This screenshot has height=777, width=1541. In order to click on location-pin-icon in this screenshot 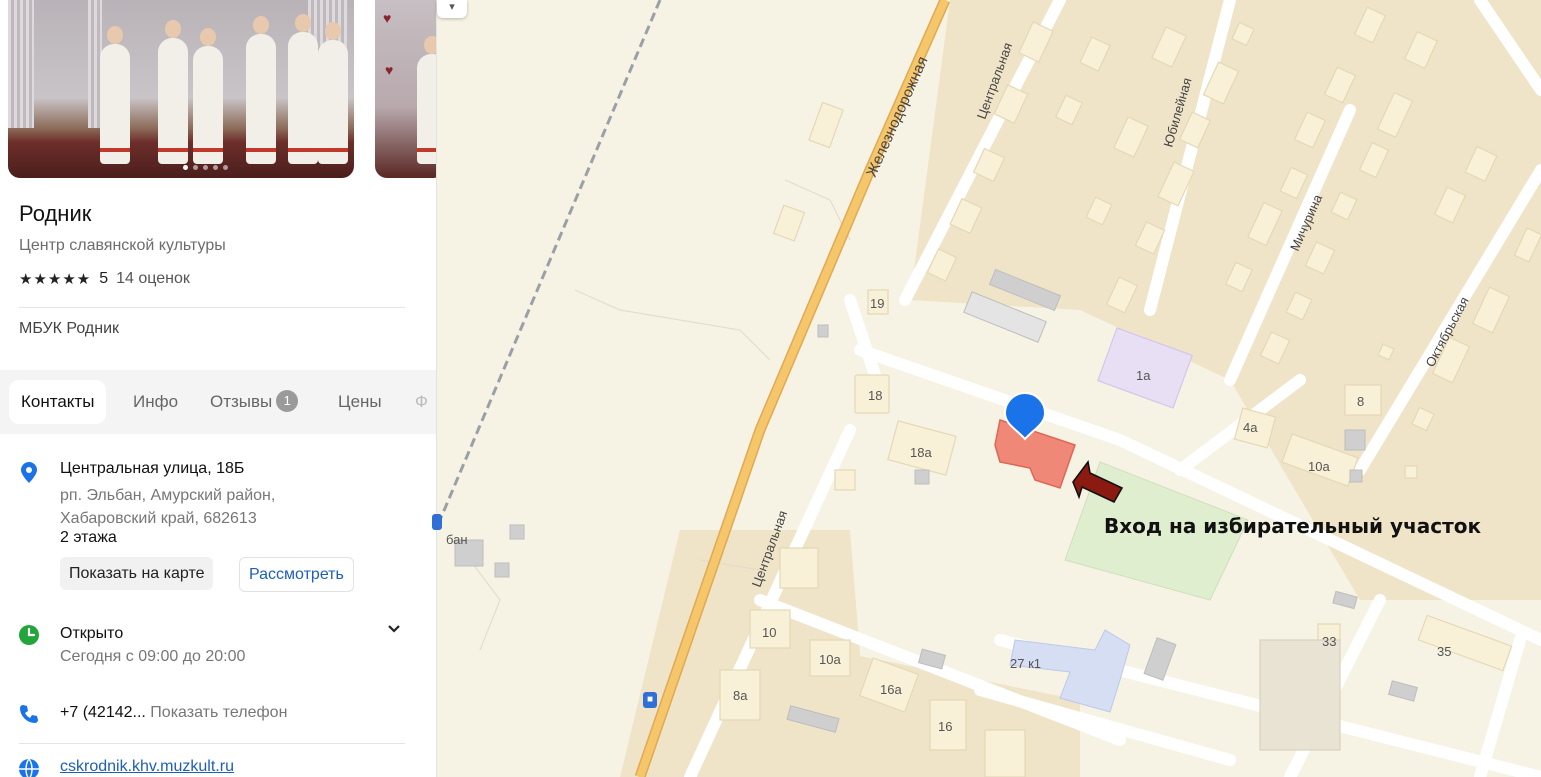, I will do `click(29, 475)`.